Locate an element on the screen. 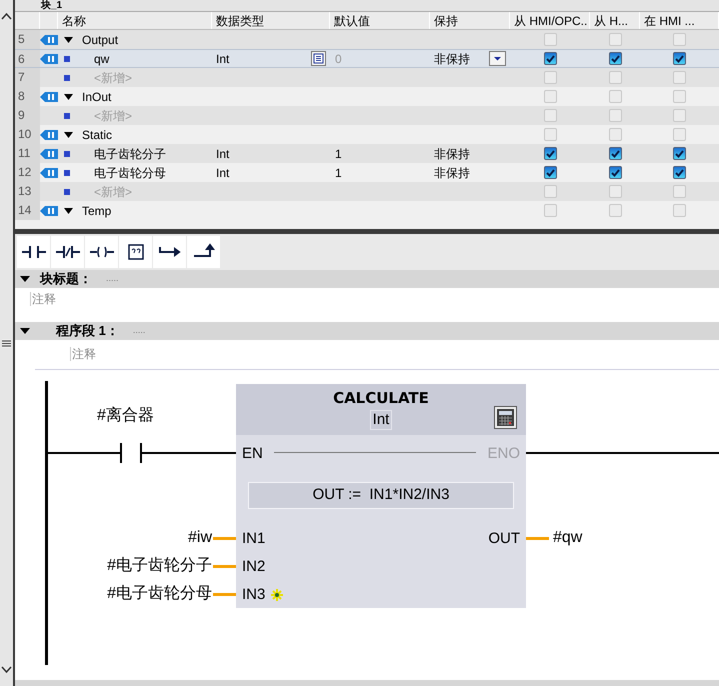  formula-field: OUT := IN1*IN2/IN3 is located at coordinates (381, 495).